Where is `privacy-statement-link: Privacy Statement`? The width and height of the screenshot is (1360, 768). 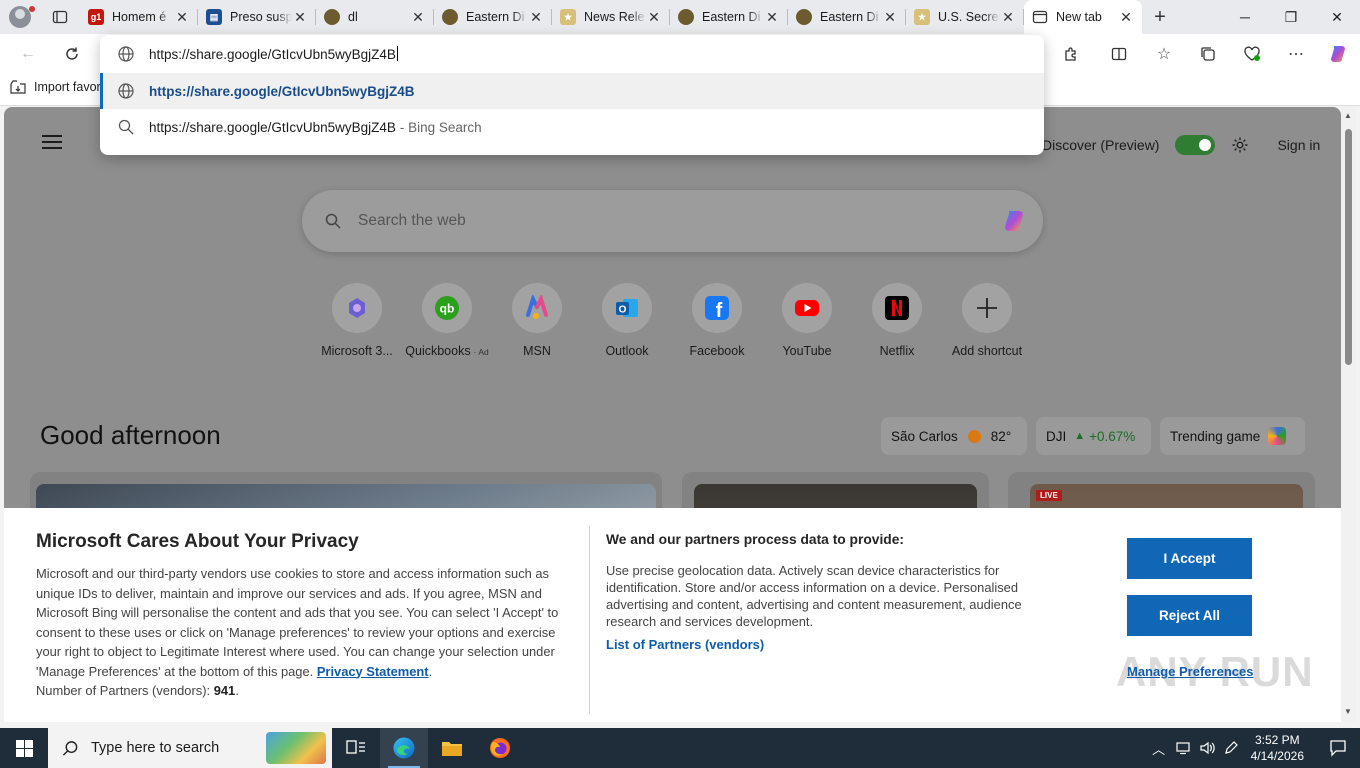
privacy-statement-link: Privacy Statement is located at coordinates (373, 671).